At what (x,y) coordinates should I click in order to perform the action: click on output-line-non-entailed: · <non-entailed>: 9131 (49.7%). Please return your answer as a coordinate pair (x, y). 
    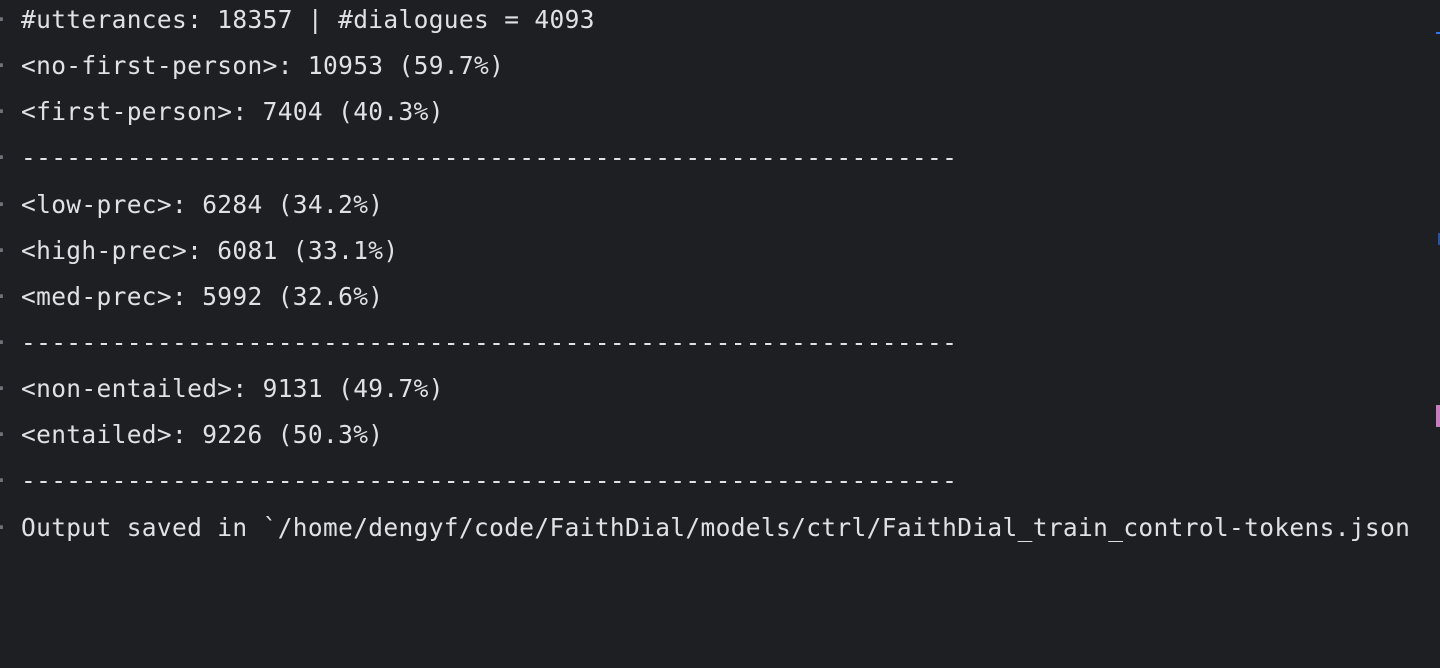
    Looking at the image, I should click on (715, 389).